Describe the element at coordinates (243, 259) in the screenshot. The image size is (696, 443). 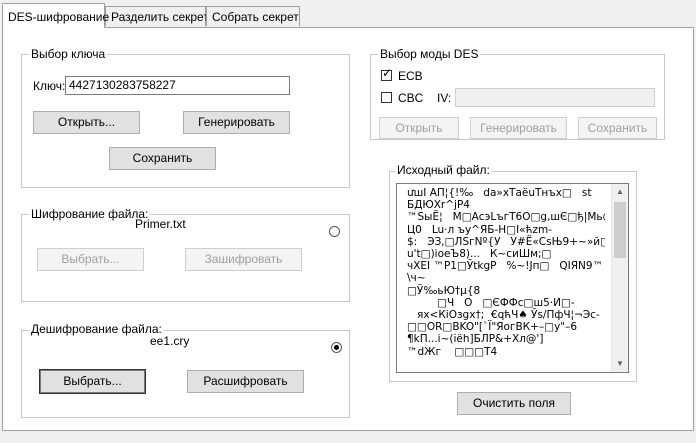
I see `encrypt-button: Зашифровать` at that location.